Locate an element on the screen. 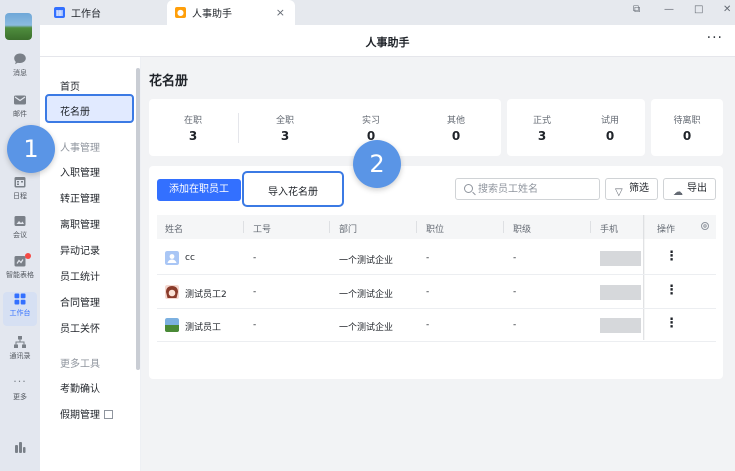 The height and width of the screenshot is (471, 735). tab-hr-assistant: ● 人事助手 × is located at coordinates (231, 12).